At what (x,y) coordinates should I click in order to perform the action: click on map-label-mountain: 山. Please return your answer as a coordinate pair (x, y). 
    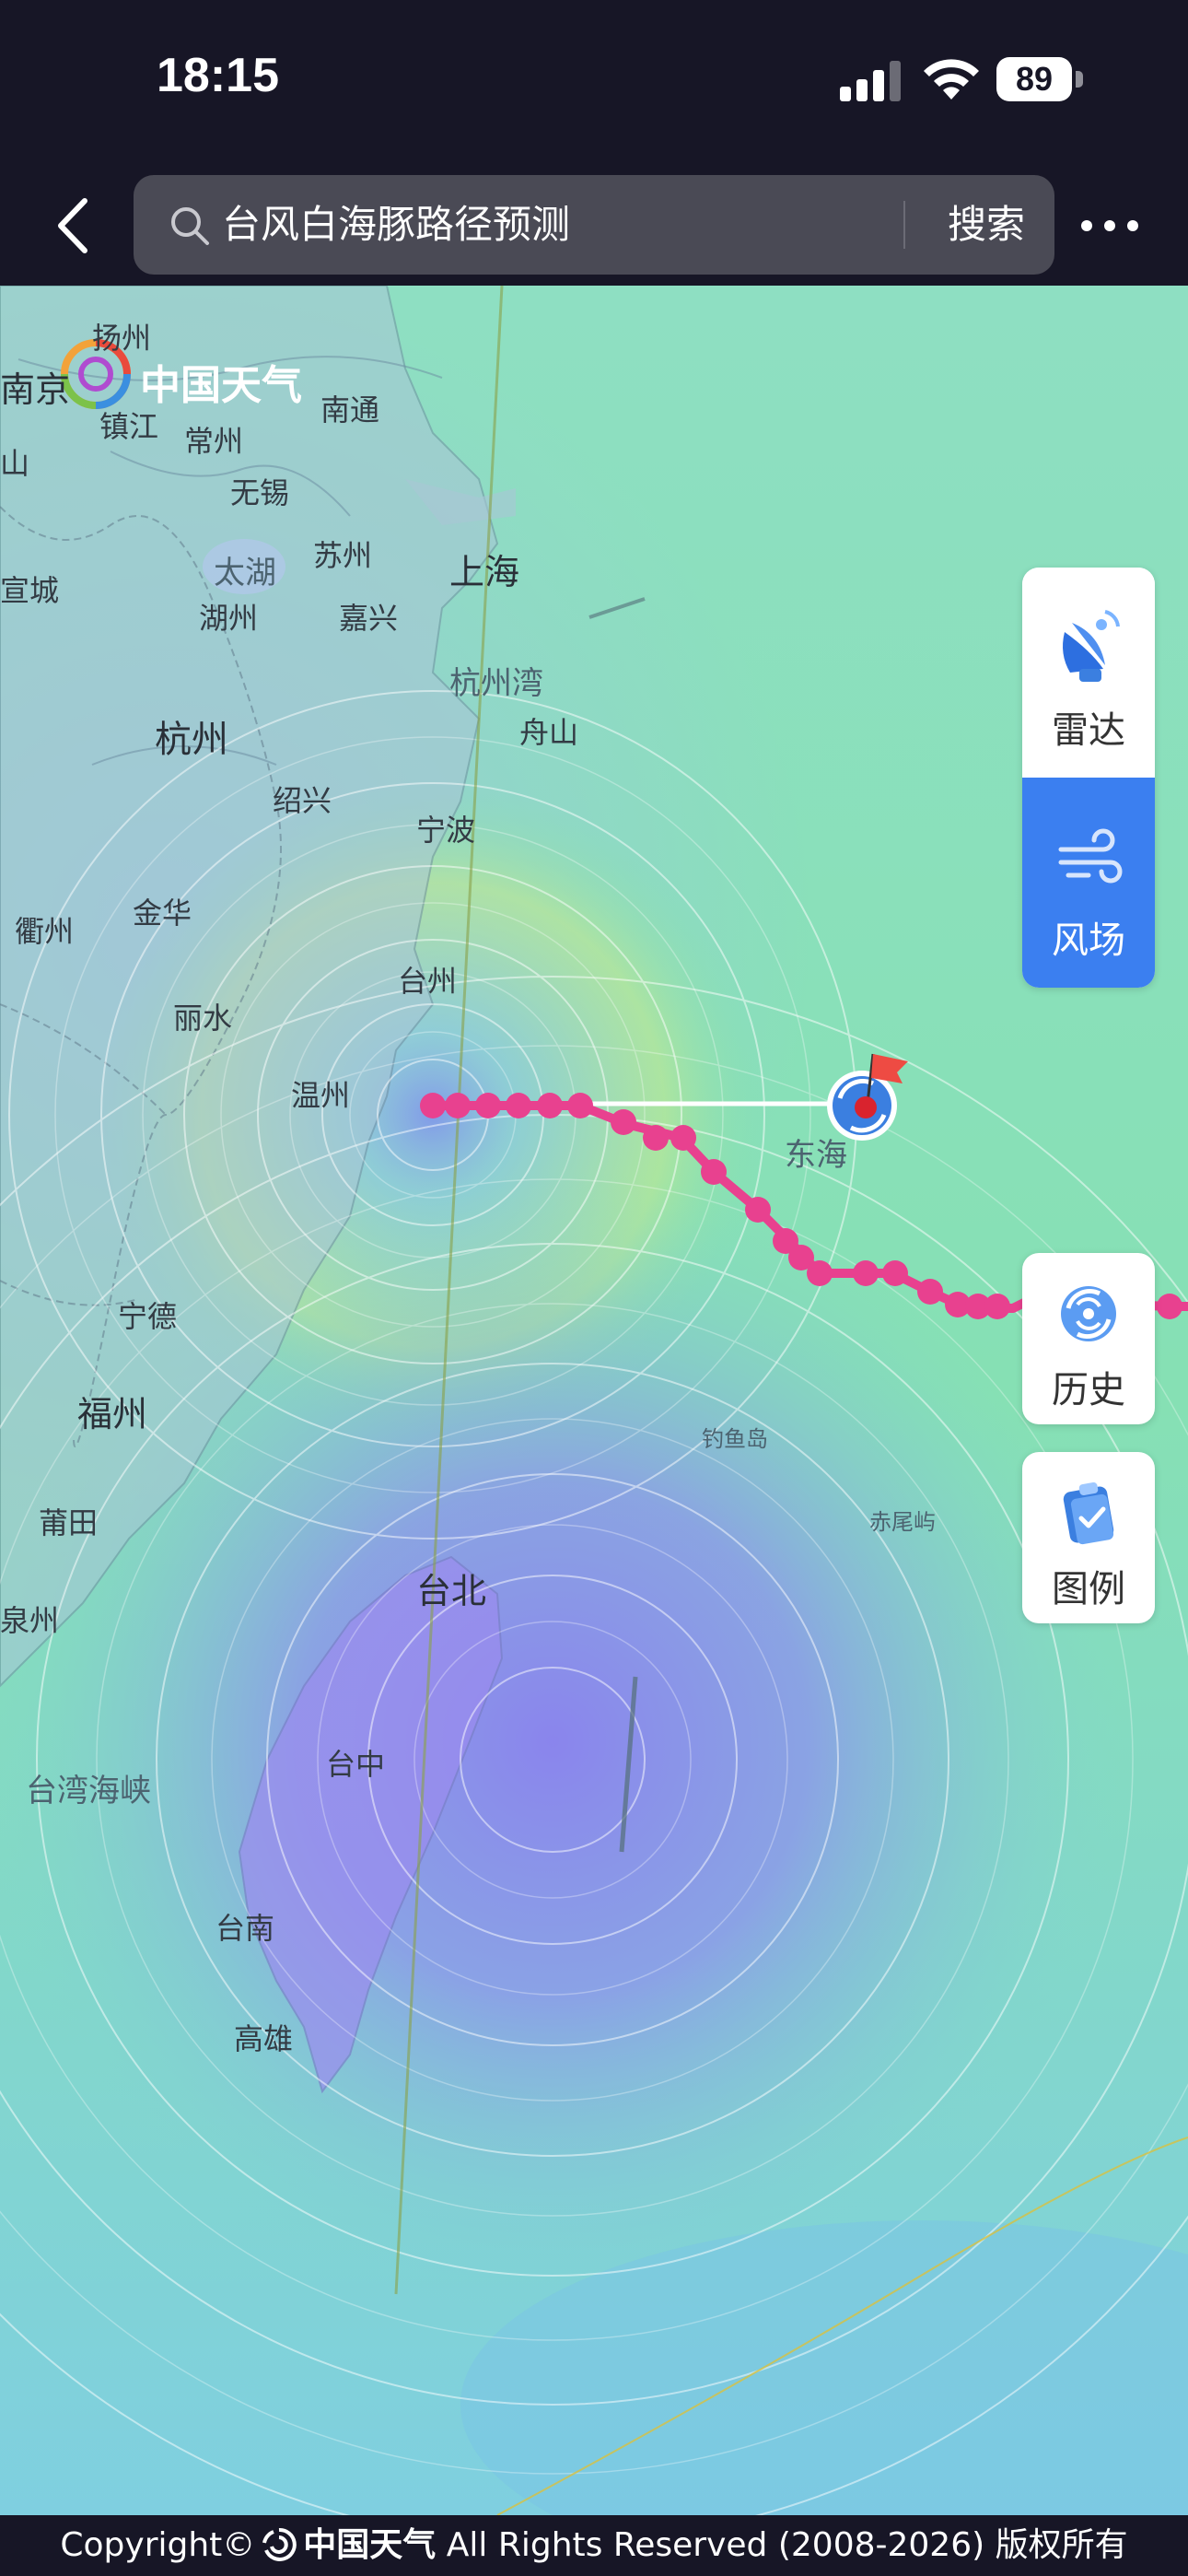
    Looking at the image, I should click on (15, 463).